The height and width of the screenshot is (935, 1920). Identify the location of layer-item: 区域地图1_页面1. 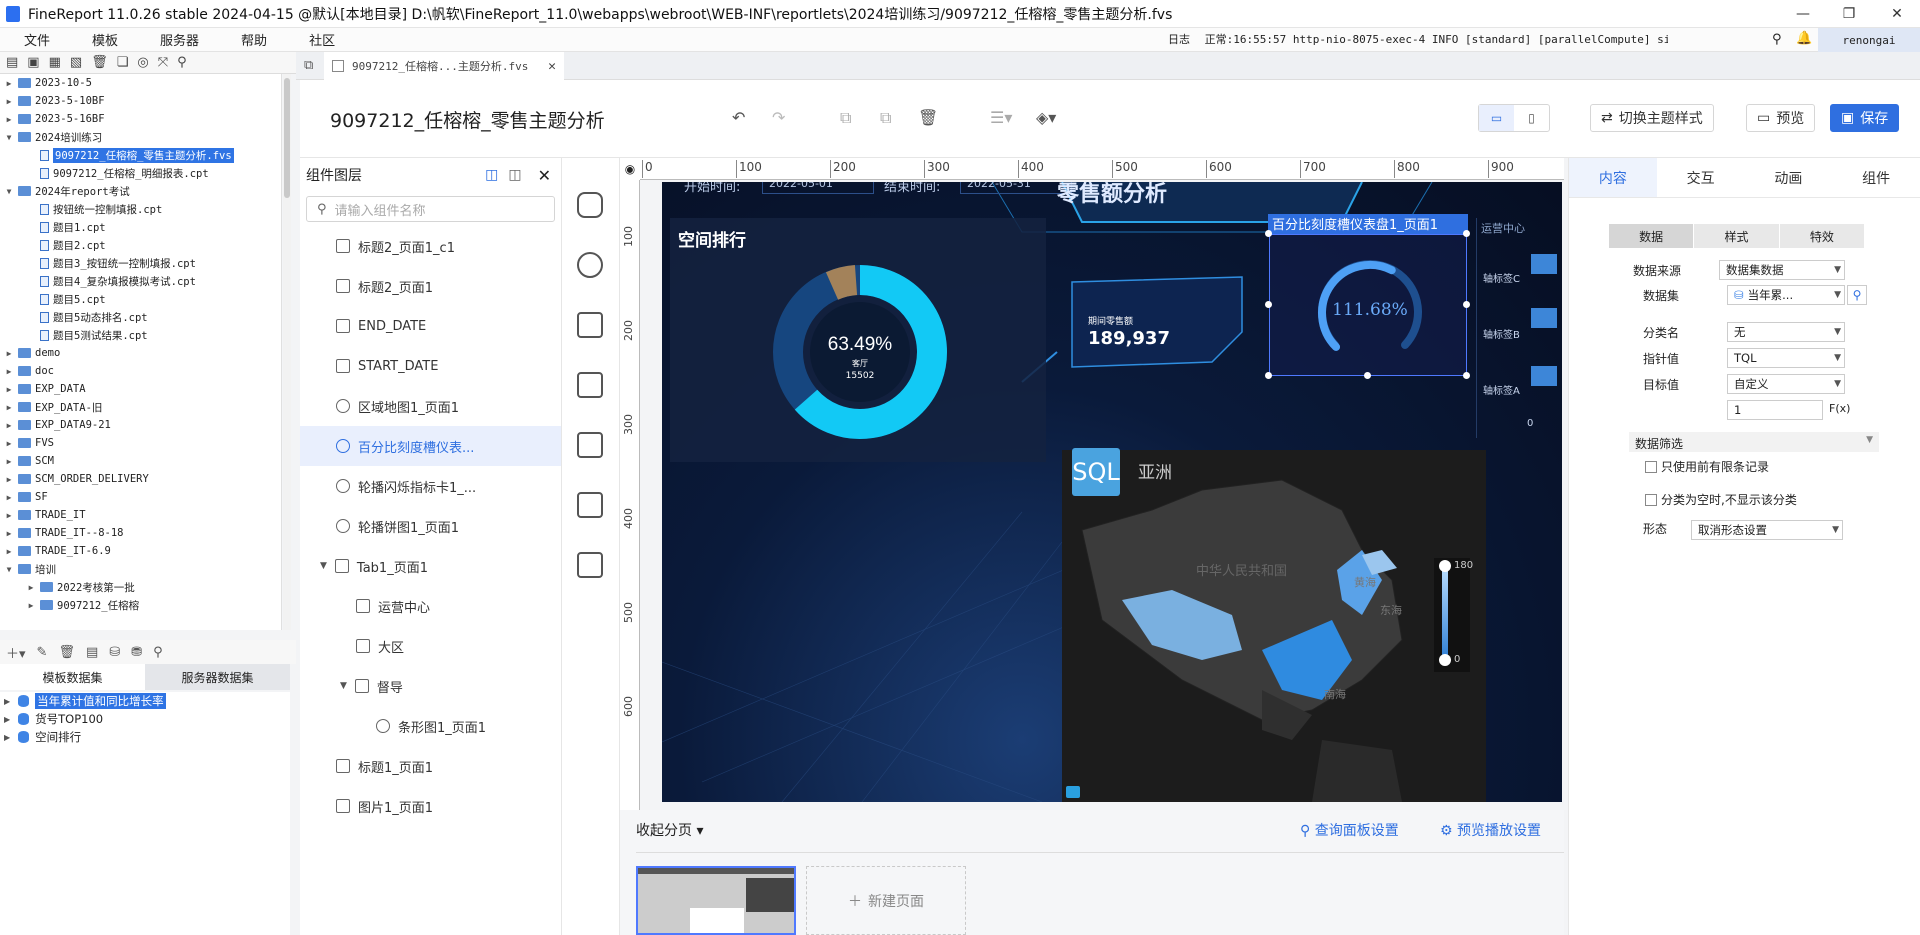
(430, 406).